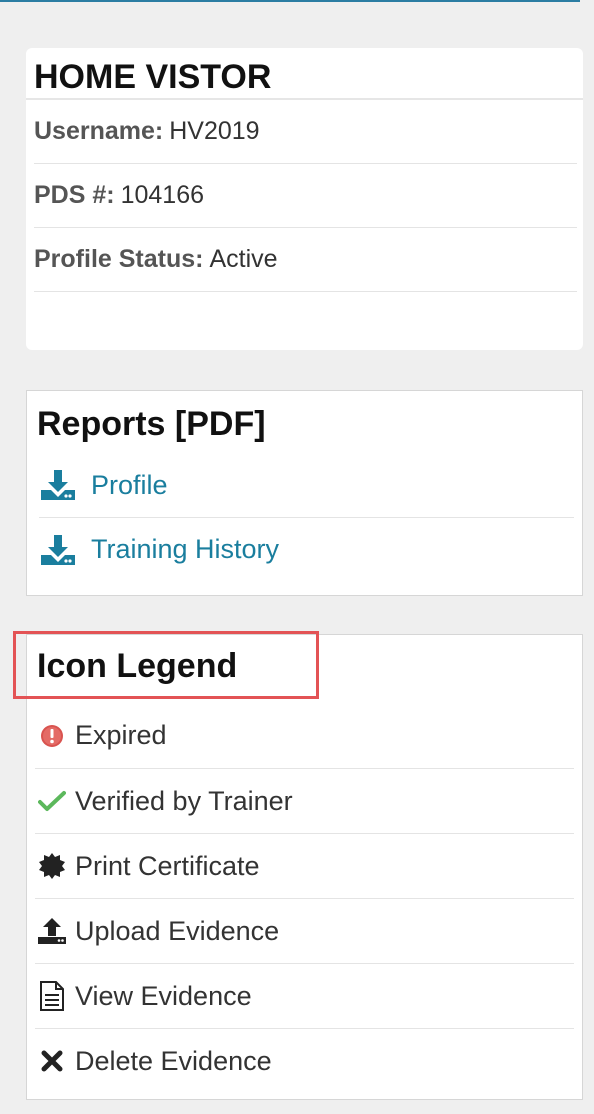  Describe the element at coordinates (305, 260) in the screenshot. I see `profile-status-row: Profile Status: Active` at that location.